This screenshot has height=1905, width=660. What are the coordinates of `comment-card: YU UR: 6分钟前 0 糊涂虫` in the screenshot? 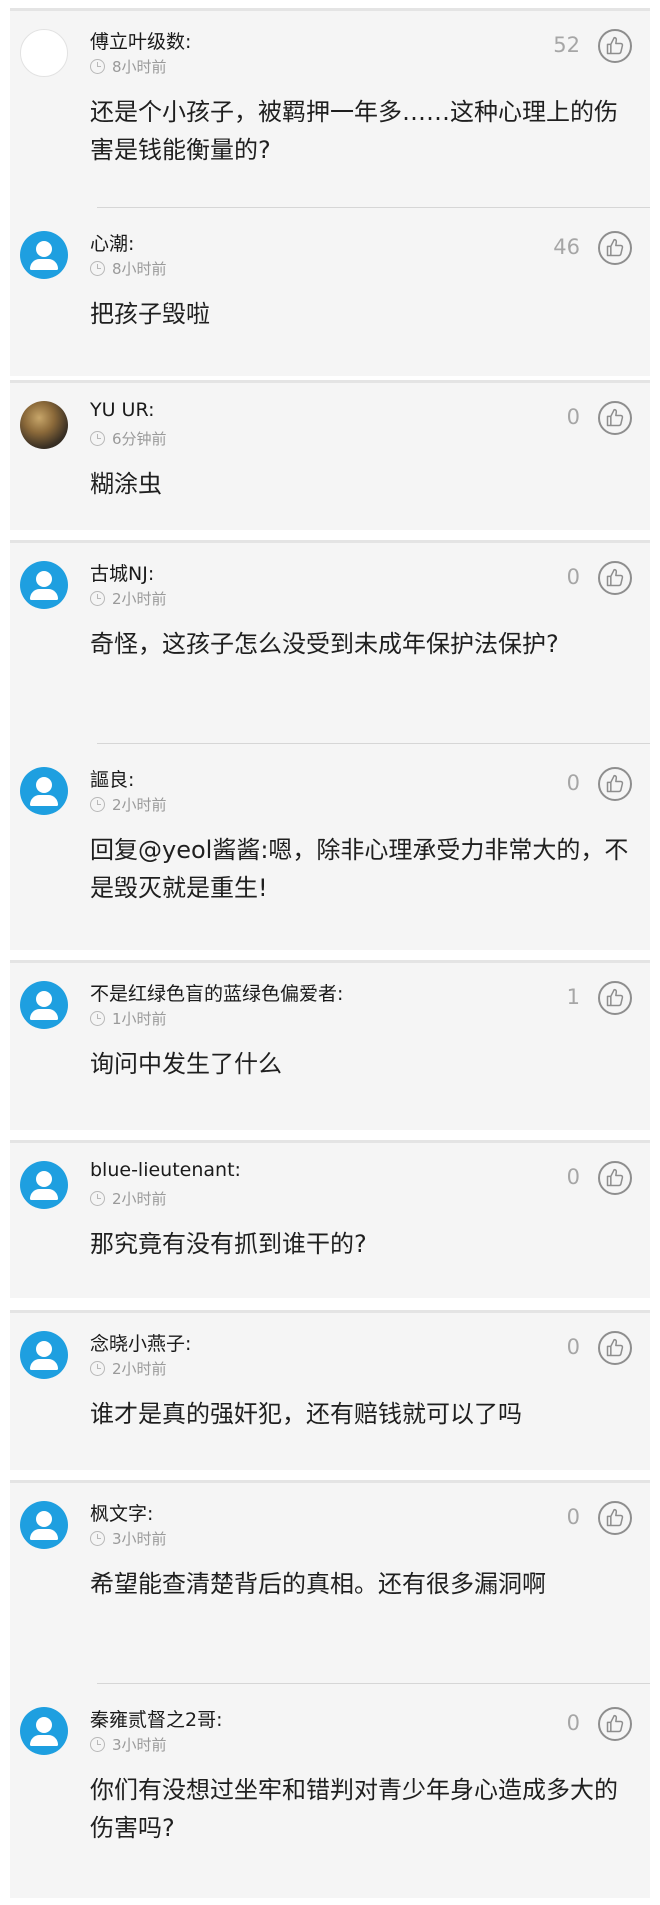 It's located at (330, 455).